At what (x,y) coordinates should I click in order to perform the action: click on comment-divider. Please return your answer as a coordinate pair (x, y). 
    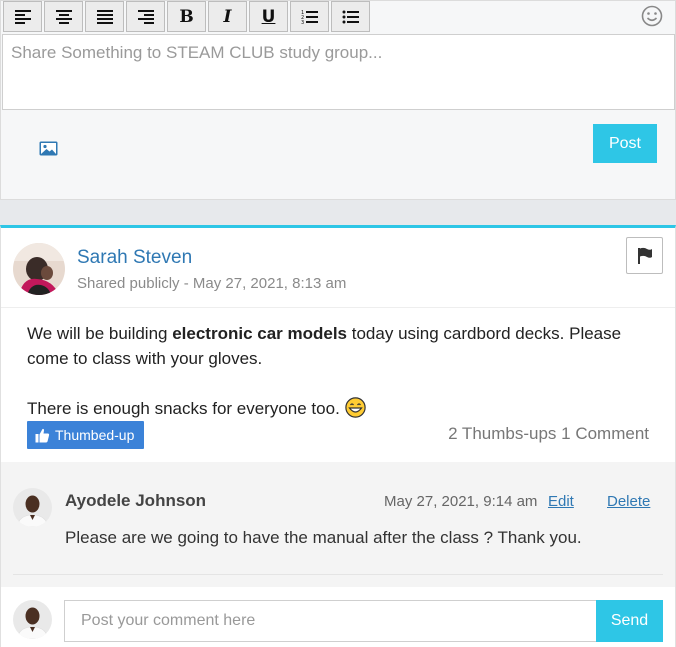
    Looking at the image, I should click on (338, 574).